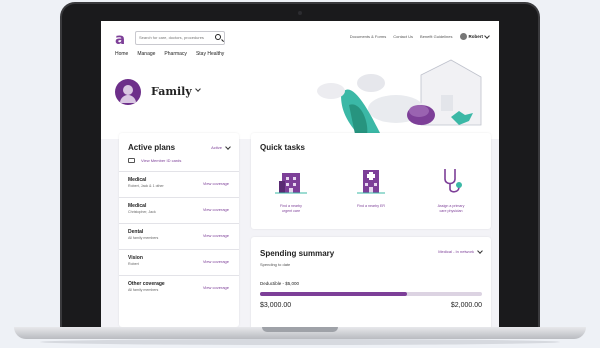 The image size is (600, 348). I want to click on nav-manage: Manage, so click(146, 54).